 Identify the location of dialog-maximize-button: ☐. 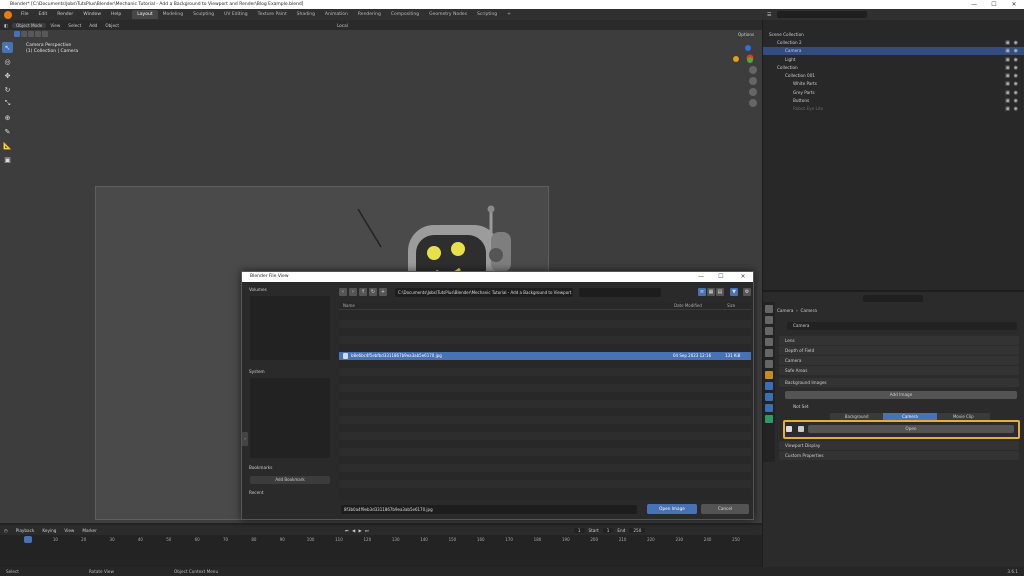
(721, 277).